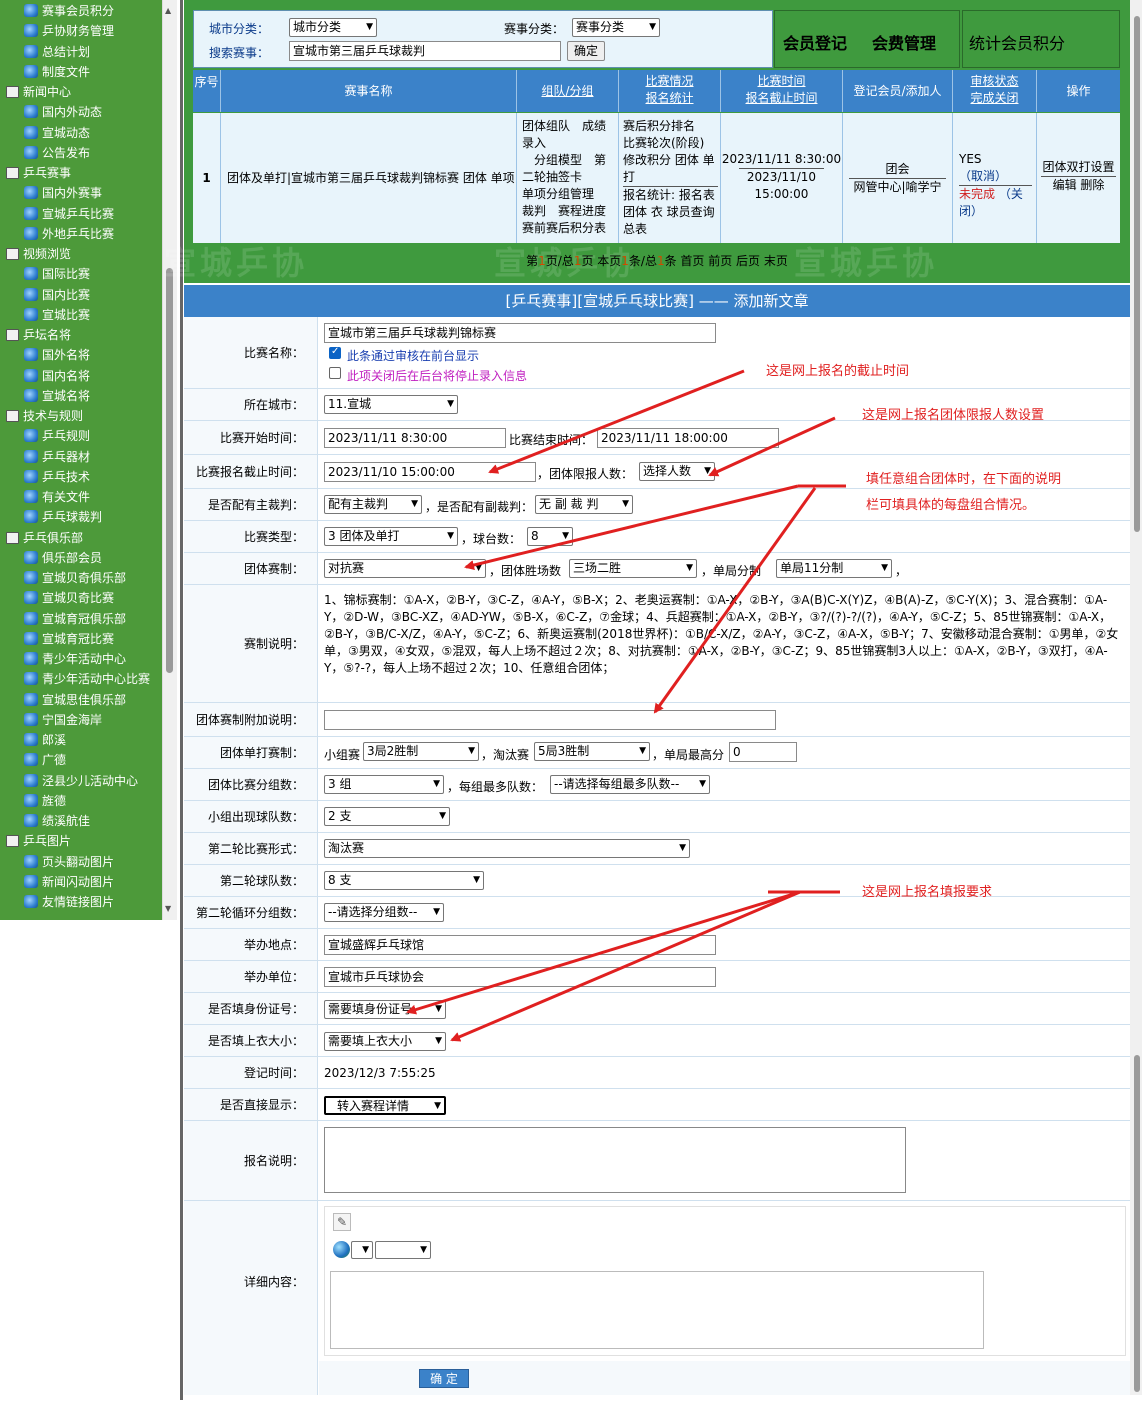 The width and height of the screenshot is (1142, 1414). What do you see at coordinates (904, 42) in the screenshot?
I see `fee-manage-link: 会费管理` at bounding box center [904, 42].